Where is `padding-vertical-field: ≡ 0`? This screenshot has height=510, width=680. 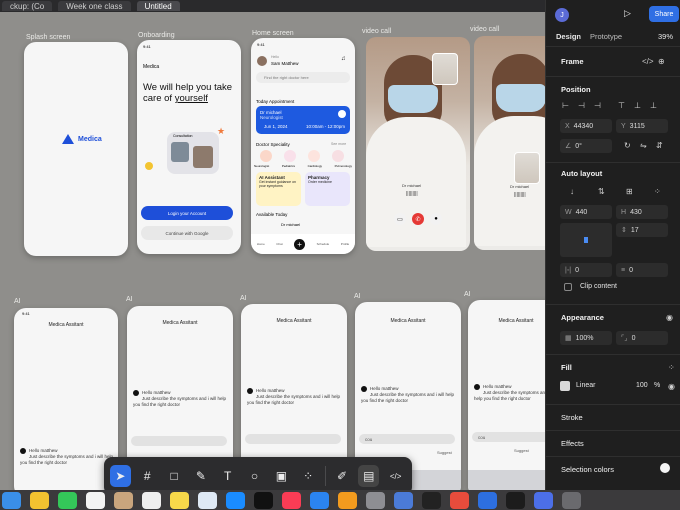
padding-vertical-field: ≡ 0 is located at coordinates (642, 270).